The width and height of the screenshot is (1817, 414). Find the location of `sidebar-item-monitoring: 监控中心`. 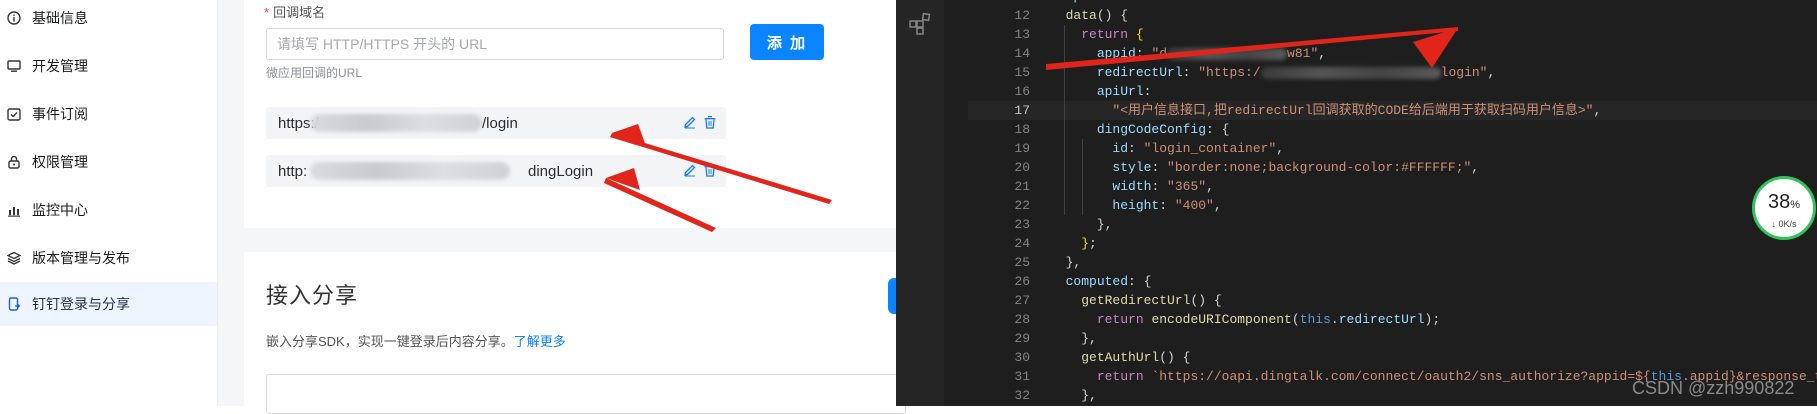

sidebar-item-monitoring: 监控中心 is located at coordinates (108, 210).